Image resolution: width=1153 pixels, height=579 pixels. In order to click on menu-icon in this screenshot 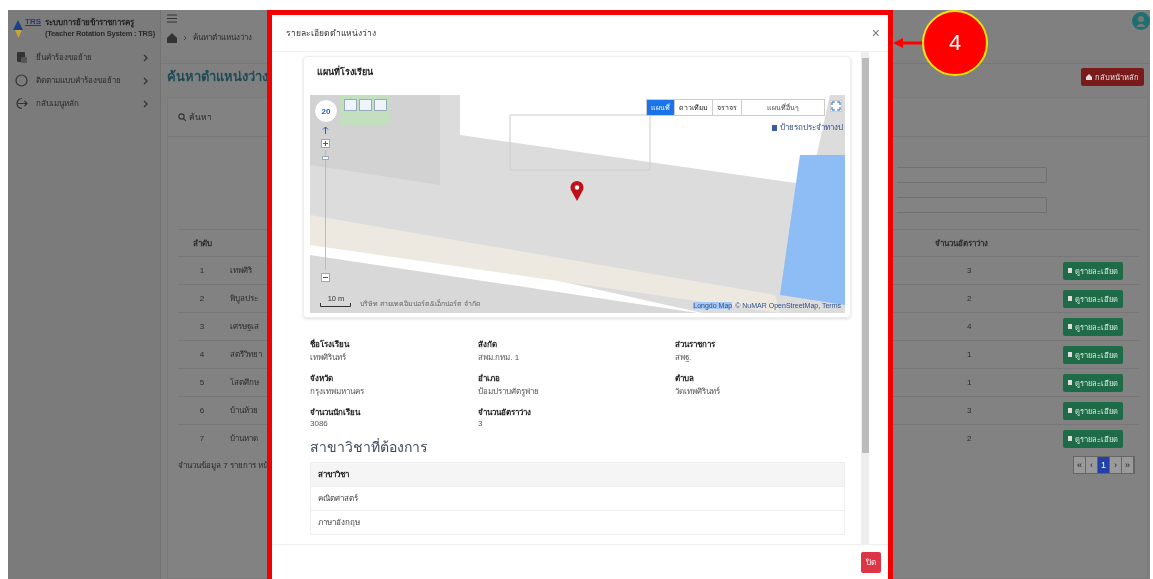, I will do `click(172, 18)`.